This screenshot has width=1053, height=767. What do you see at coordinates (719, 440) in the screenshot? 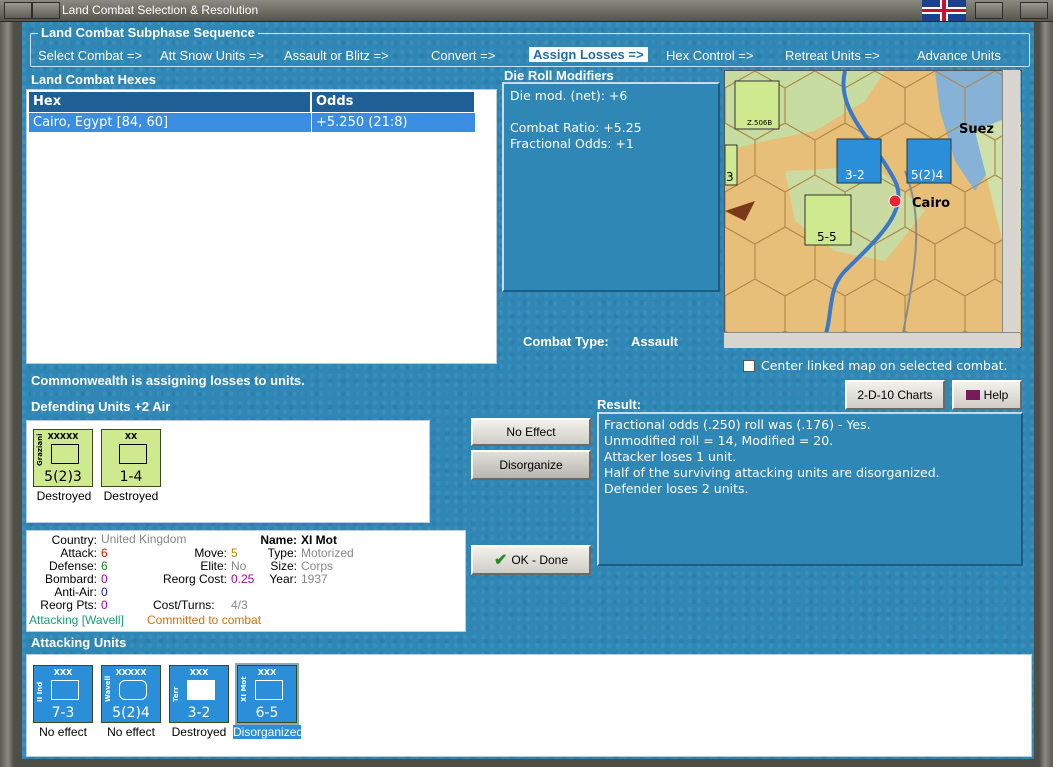
I see `result-line: Unmodified roll = 14, Modified = 20.` at bounding box center [719, 440].